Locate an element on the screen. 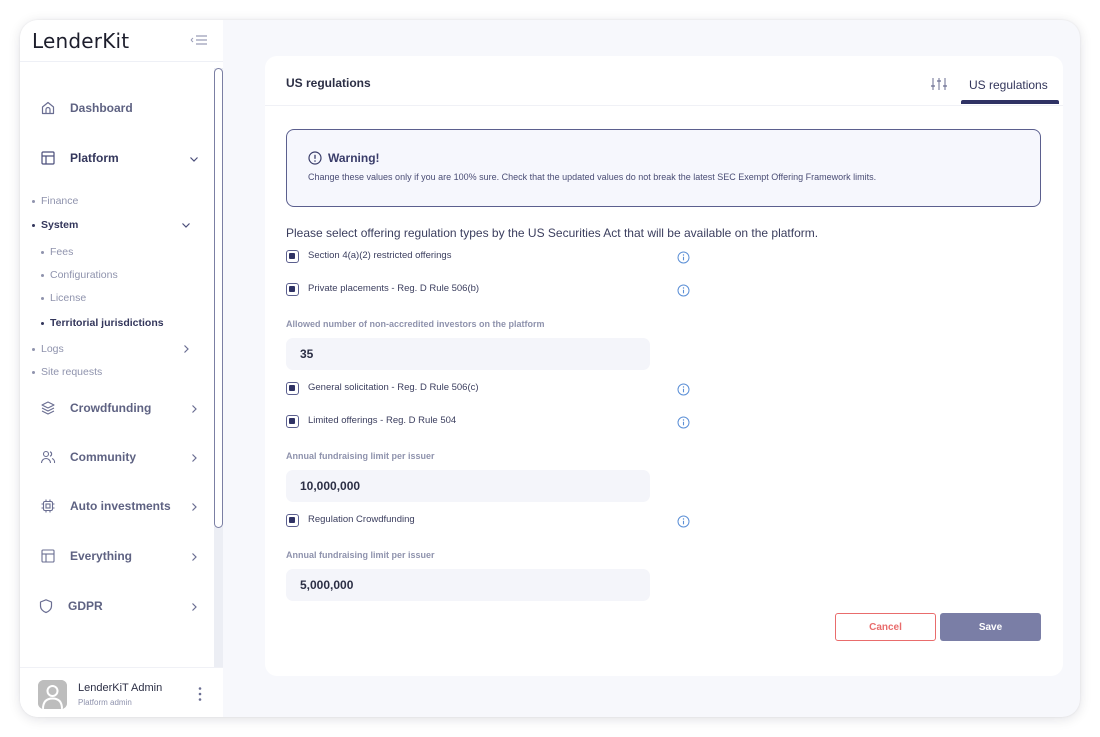 This screenshot has height=737, width=1100. more-options-icon is located at coordinates (200, 694).